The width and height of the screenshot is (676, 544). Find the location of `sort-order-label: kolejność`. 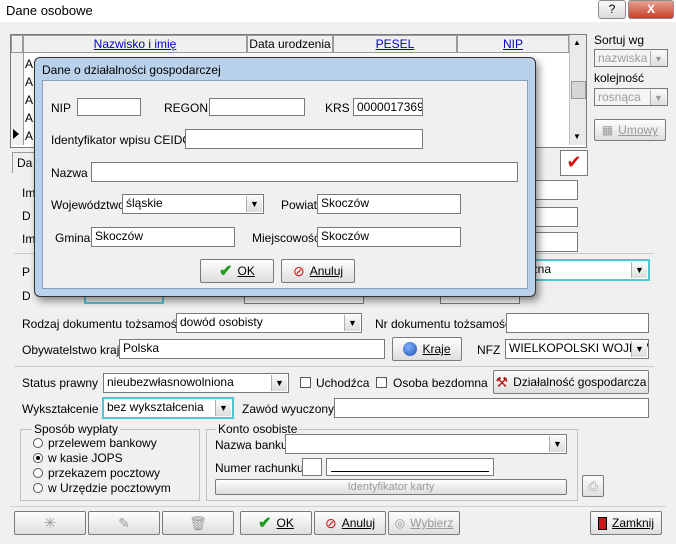

sort-order-label: kolejność is located at coordinates (619, 78).